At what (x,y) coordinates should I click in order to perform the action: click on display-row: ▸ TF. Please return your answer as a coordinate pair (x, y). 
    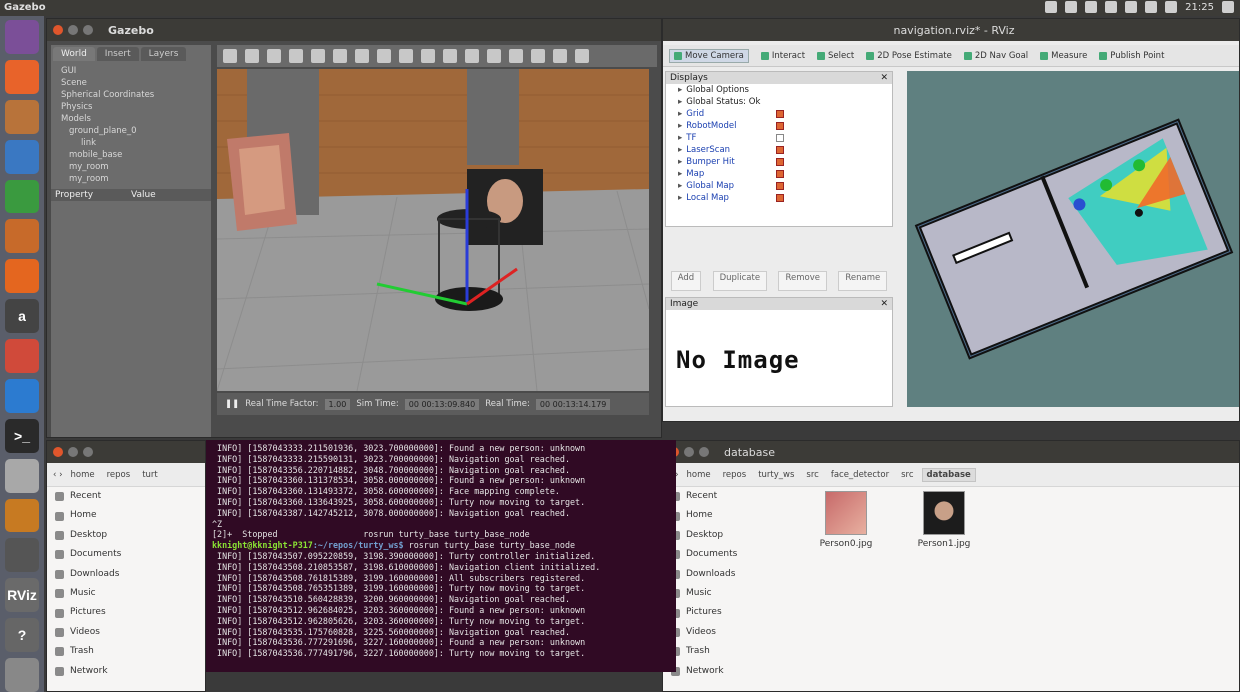
    Looking at the image, I should click on (779, 138).